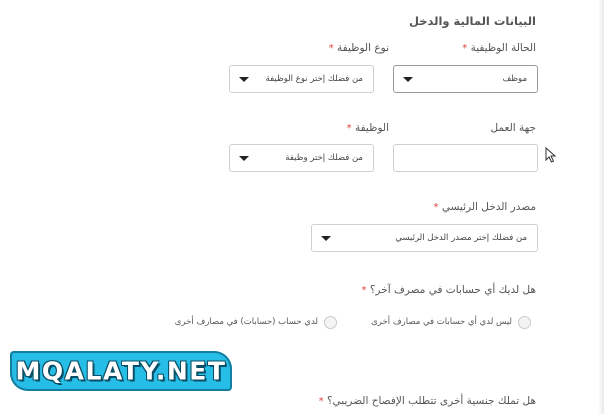  I want to click on other-accounts-question: هل لديك أي حسابات في مصرف آخر؟ *, so click(449, 290).